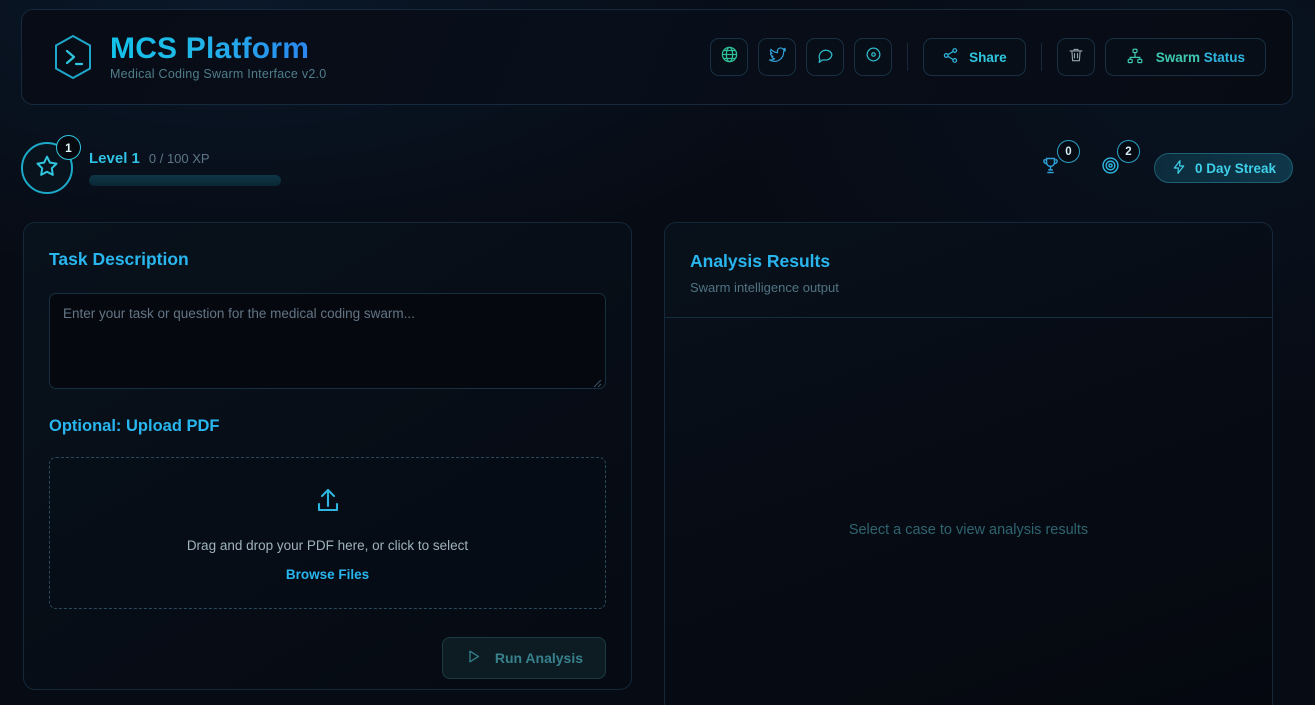  What do you see at coordinates (68, 147) in the screenshot?
I see `level-number-badge: 1` at bounding box center [68, 147].